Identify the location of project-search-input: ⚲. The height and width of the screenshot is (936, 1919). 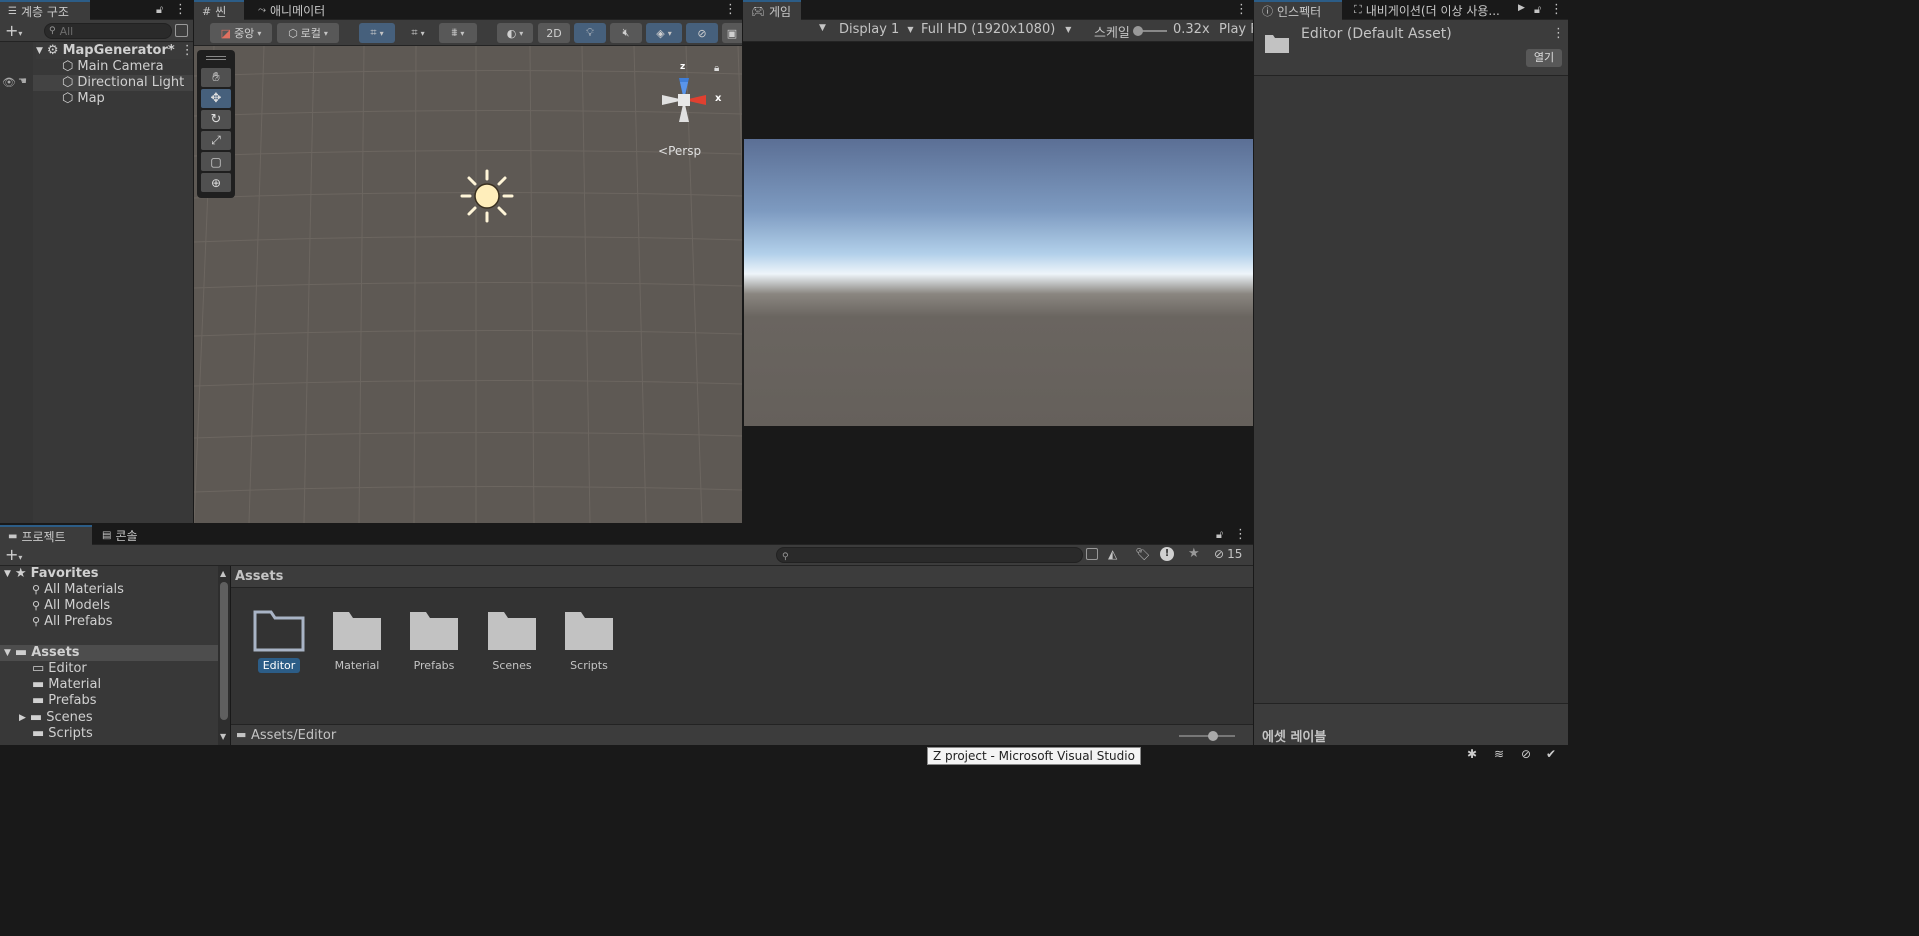
(929, 555).